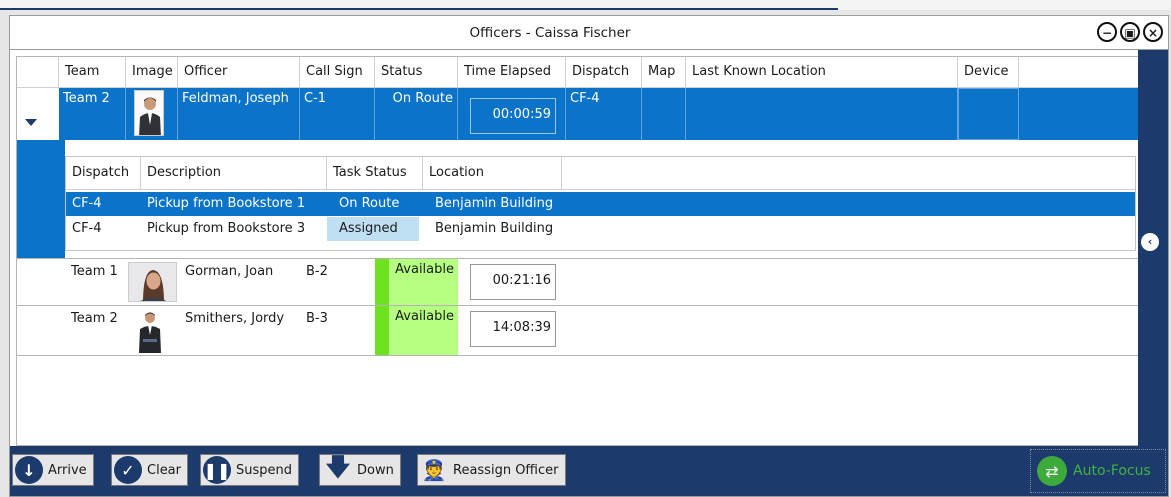 The height and width of the screenshot is (497, 1171). I want to click on cell-dispatch: CF-4, so click(604, 114).